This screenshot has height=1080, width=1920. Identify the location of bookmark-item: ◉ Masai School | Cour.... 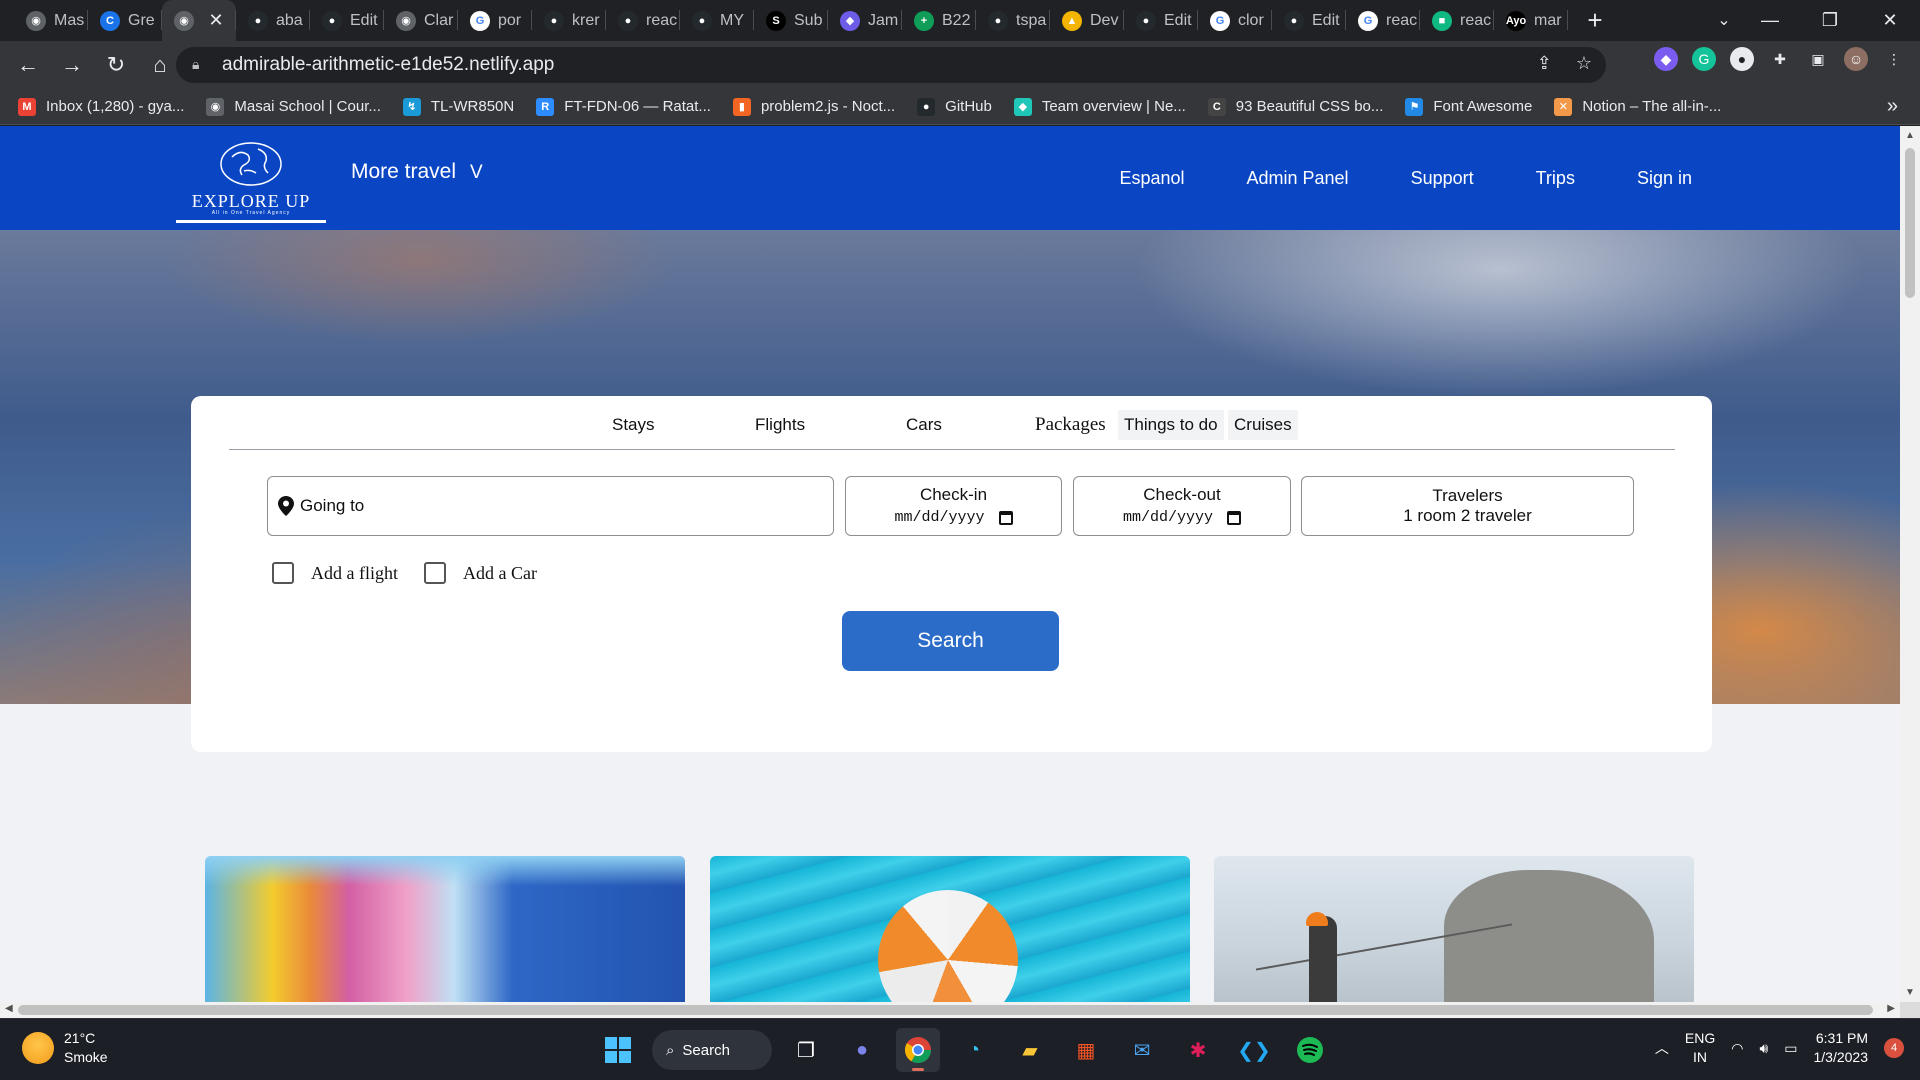
(293, 106).